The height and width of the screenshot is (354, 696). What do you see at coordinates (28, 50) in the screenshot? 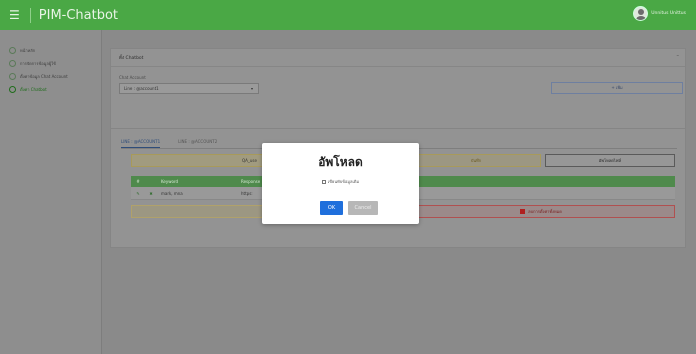
I see `sidebar-item-label: หน้าหลัก` at bounding box center [28, 50].